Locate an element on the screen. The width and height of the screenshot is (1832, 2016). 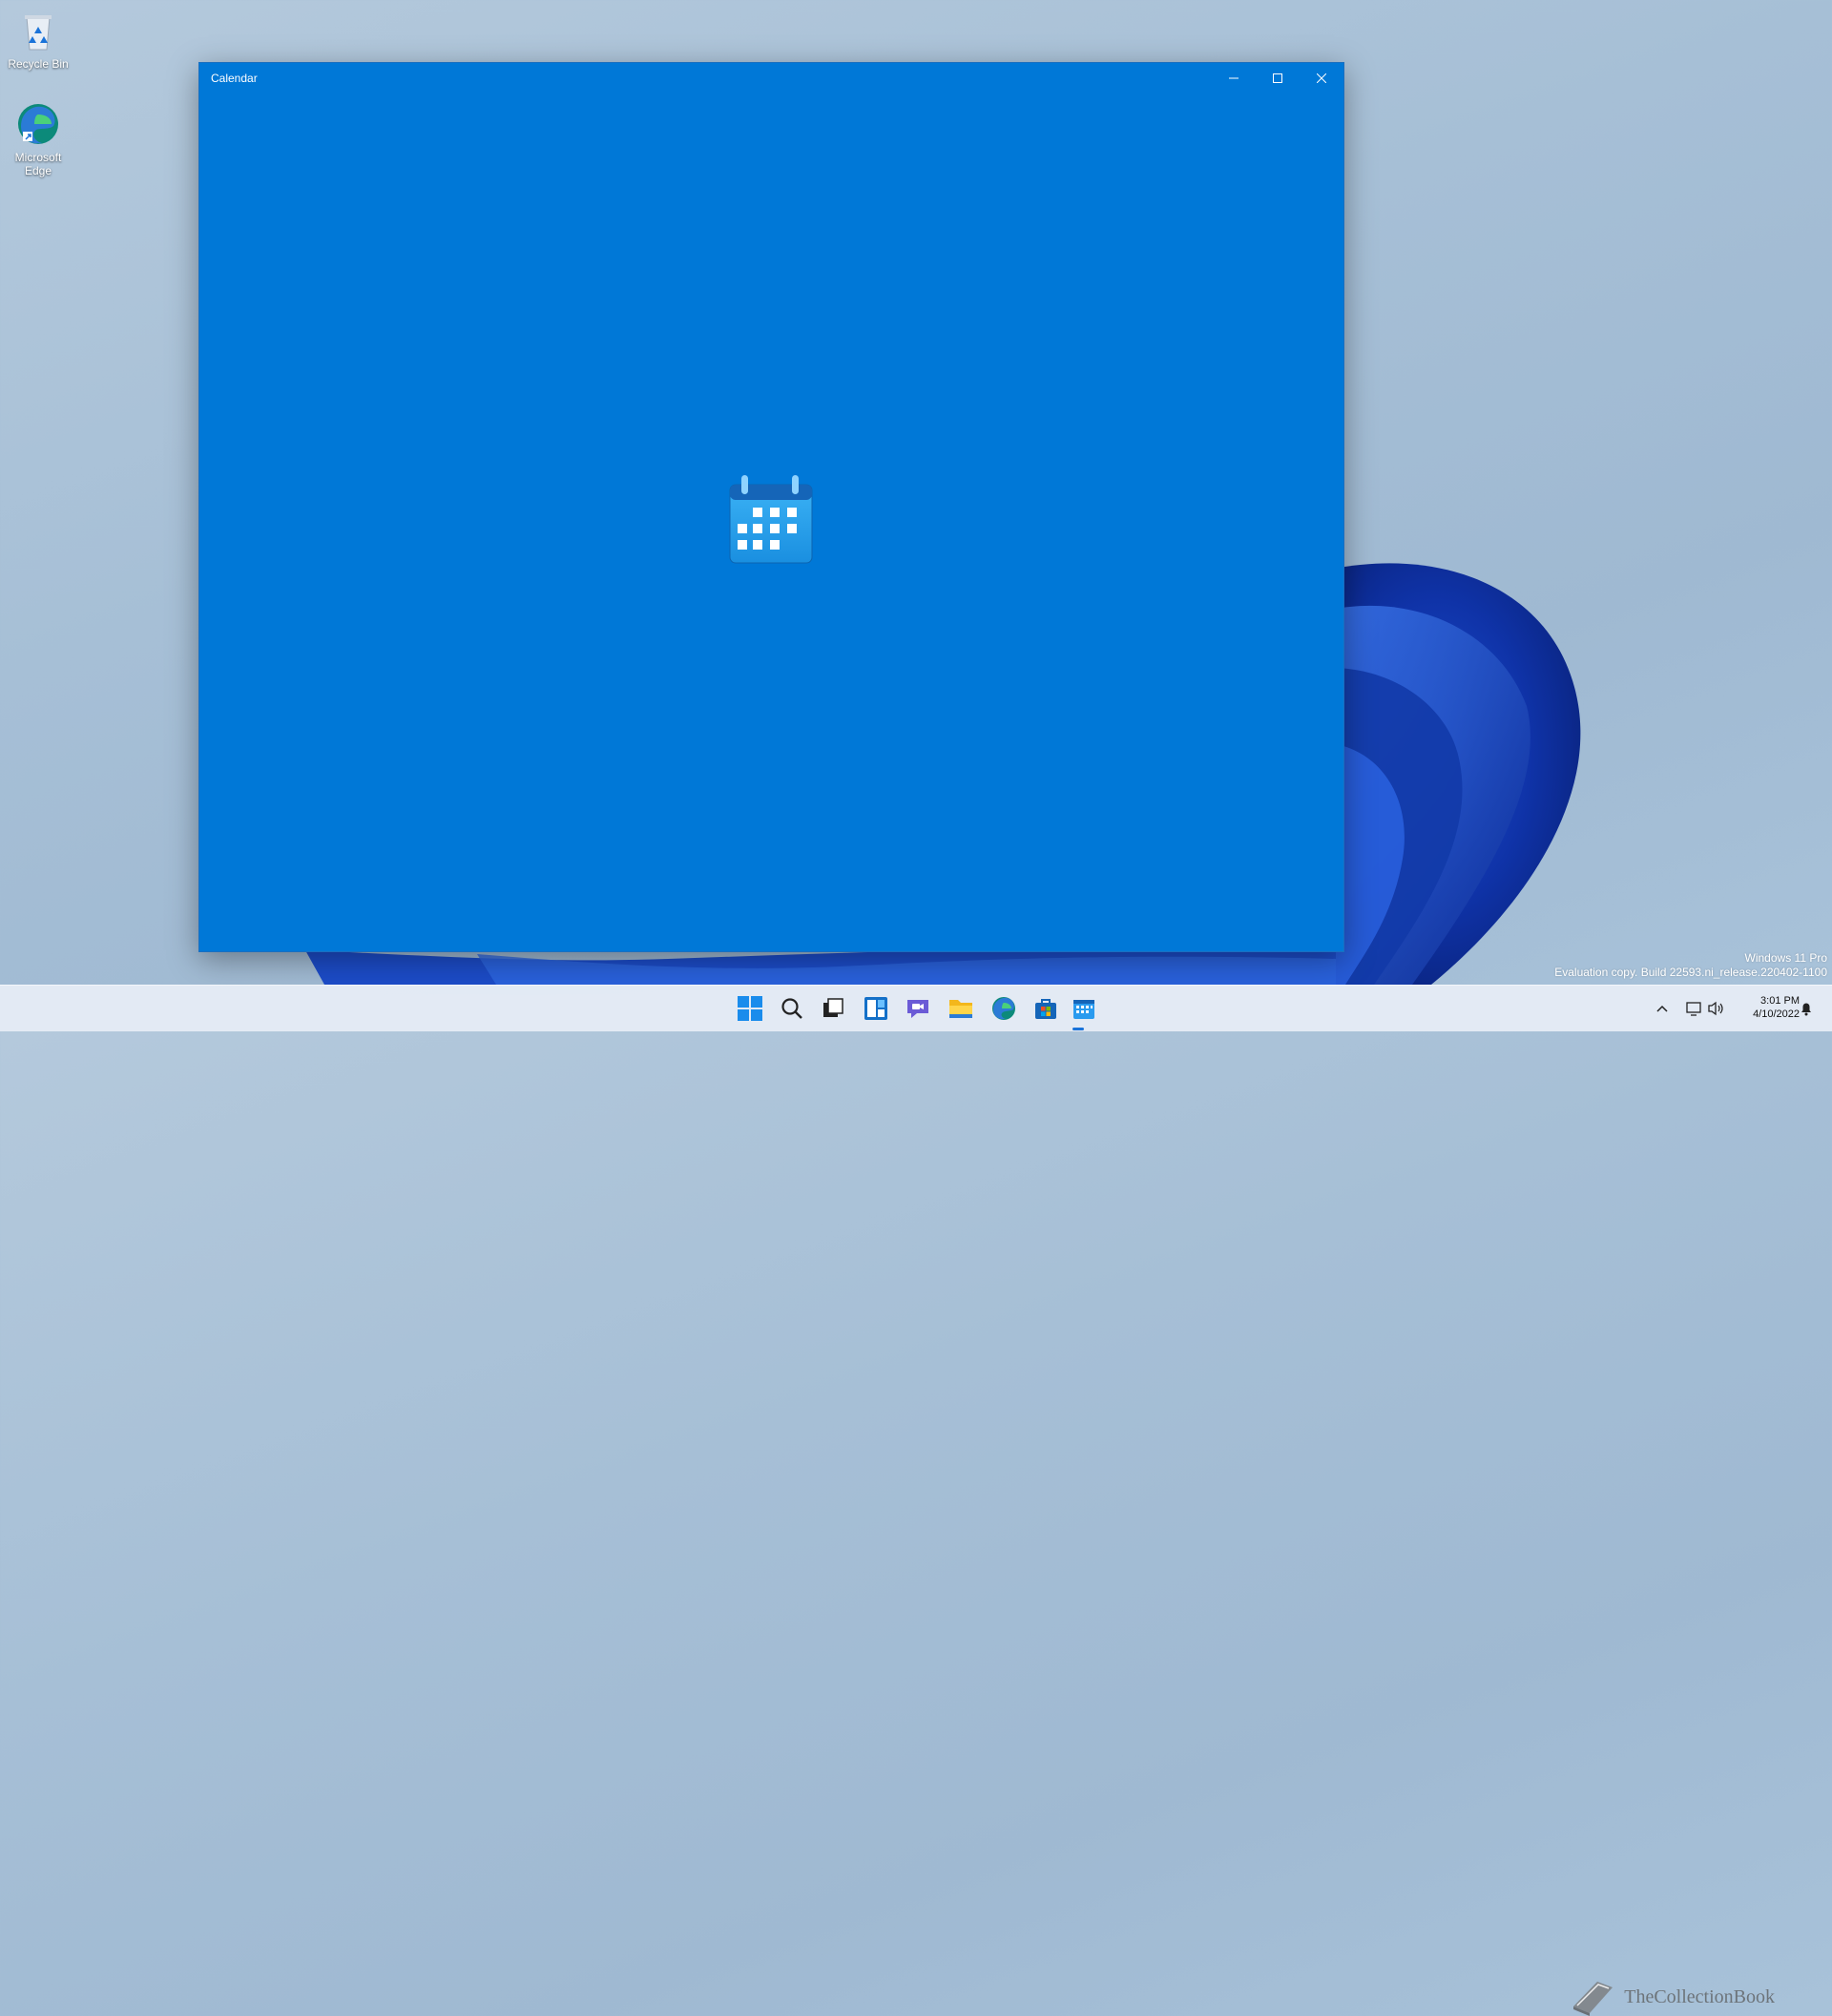
file-explorer-button is located at coordinates (961, 1008).